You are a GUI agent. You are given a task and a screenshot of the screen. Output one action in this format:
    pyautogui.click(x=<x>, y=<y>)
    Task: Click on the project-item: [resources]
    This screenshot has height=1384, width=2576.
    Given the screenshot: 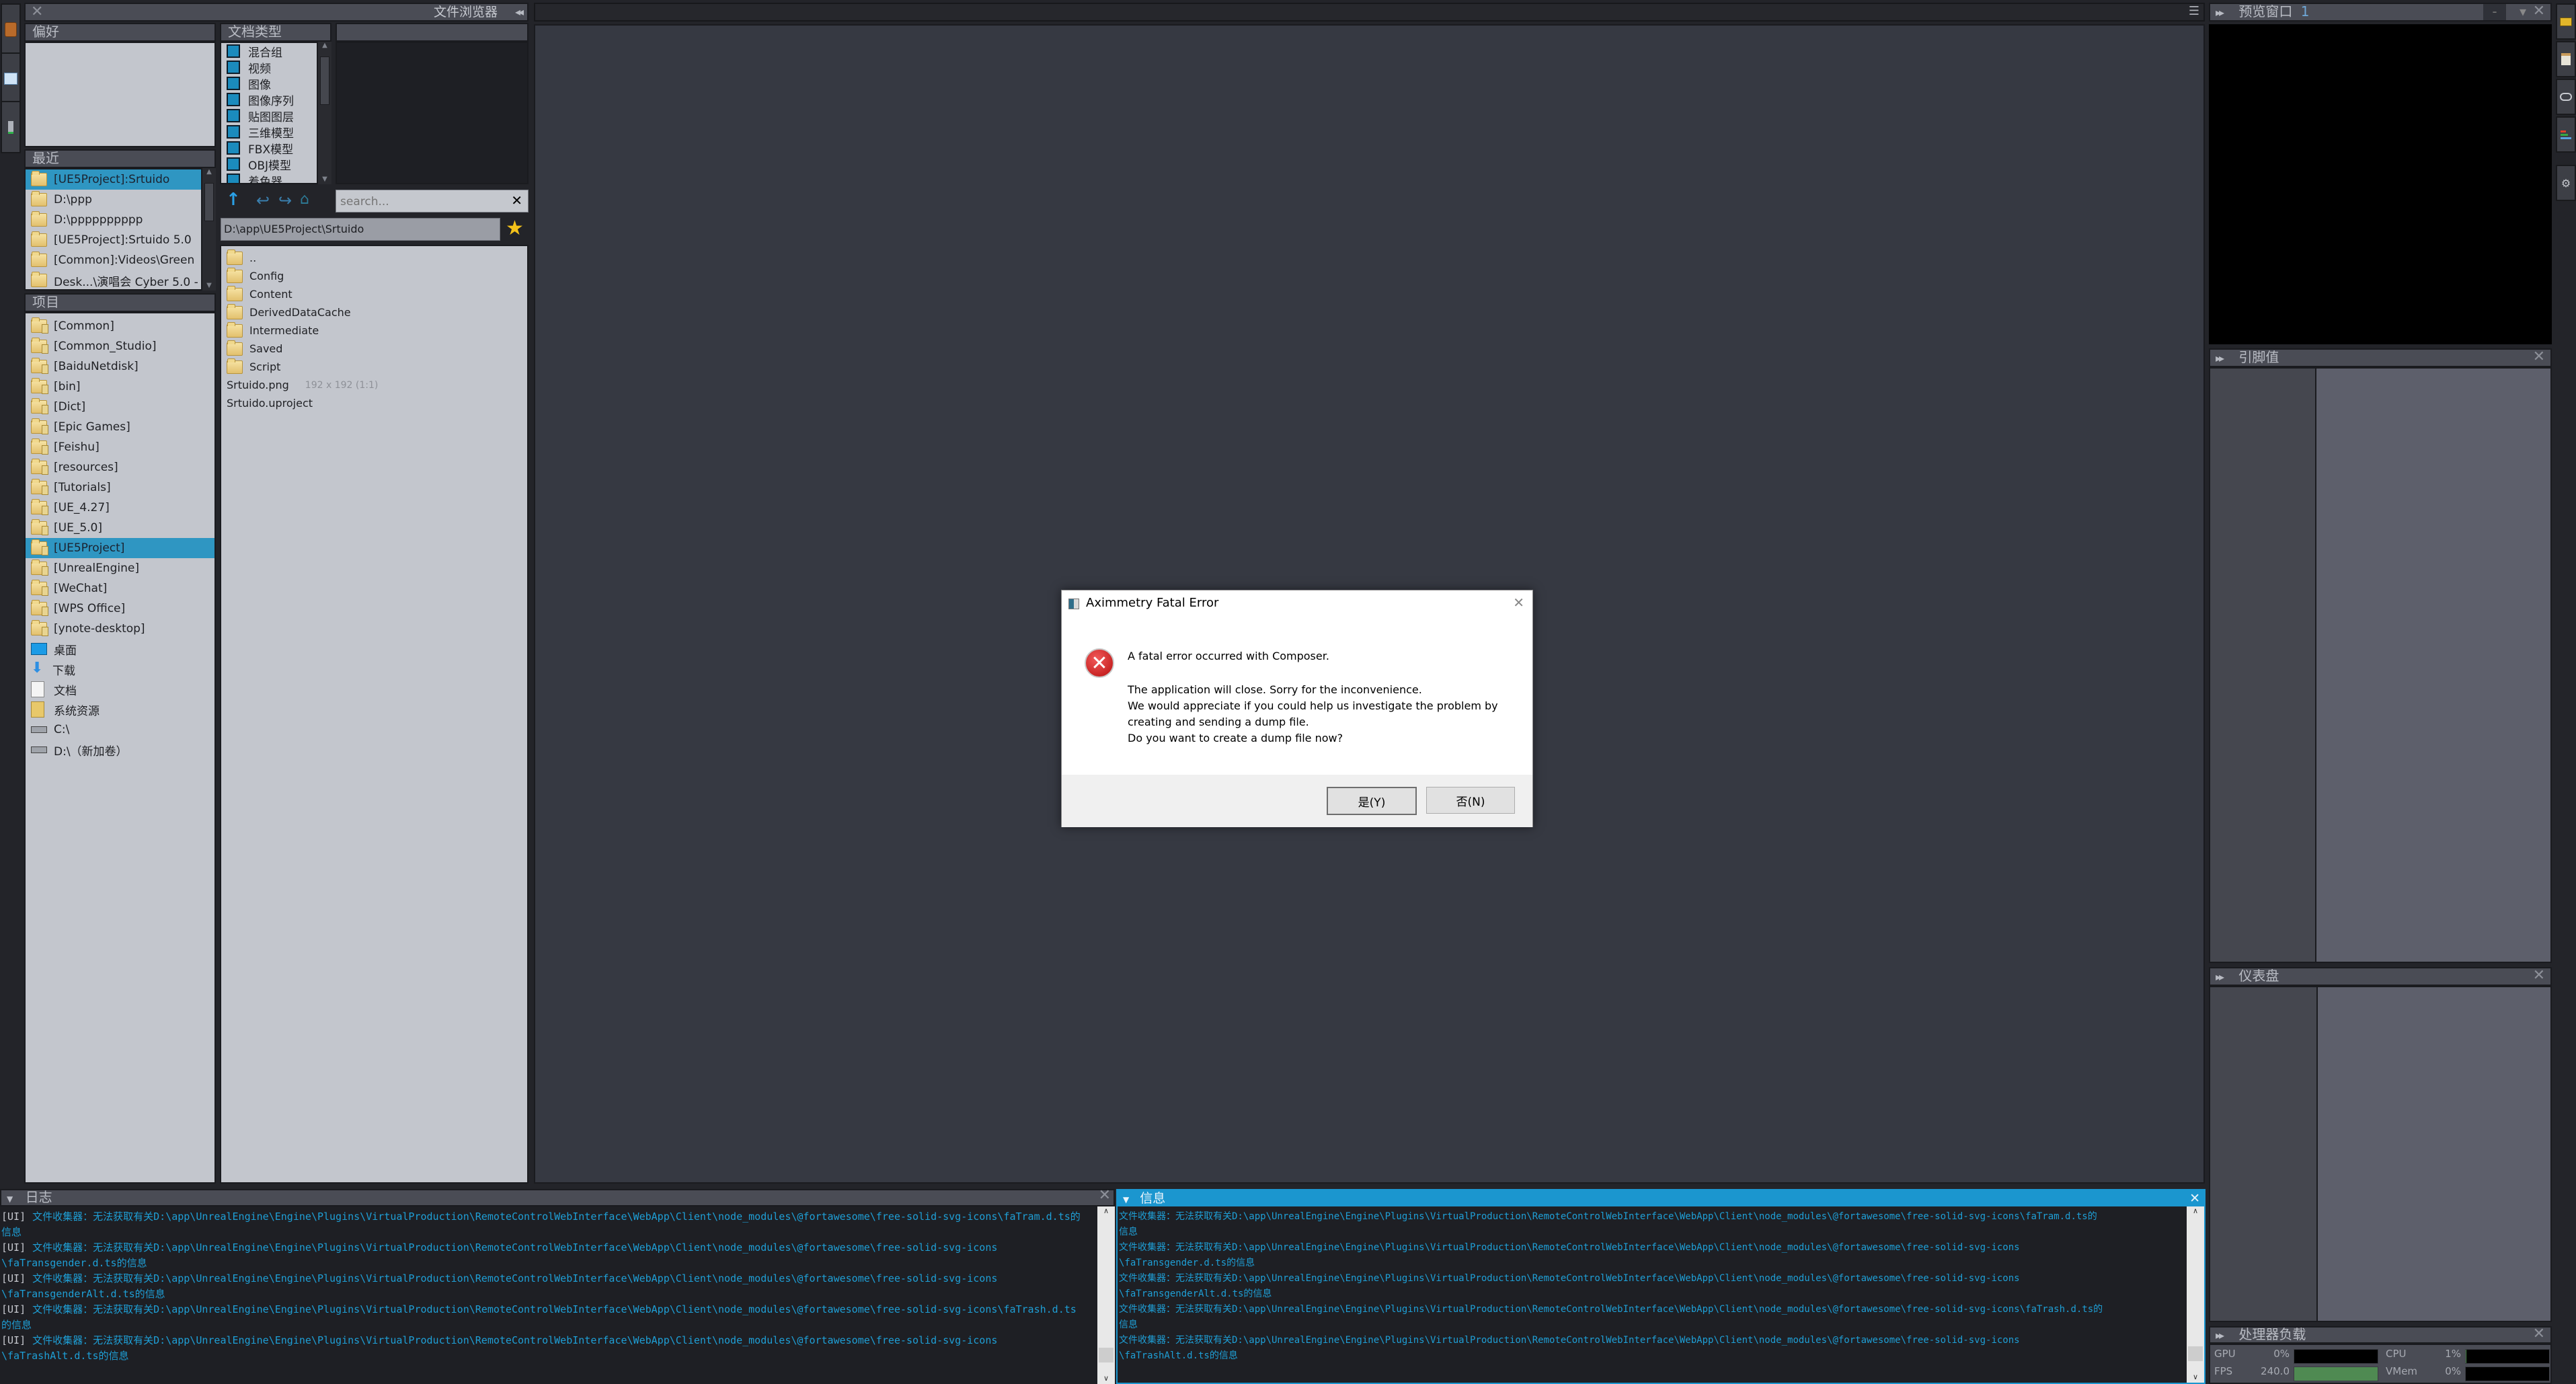 What is the action you would take?
    pyautogui.click(x=120, y=467)
    